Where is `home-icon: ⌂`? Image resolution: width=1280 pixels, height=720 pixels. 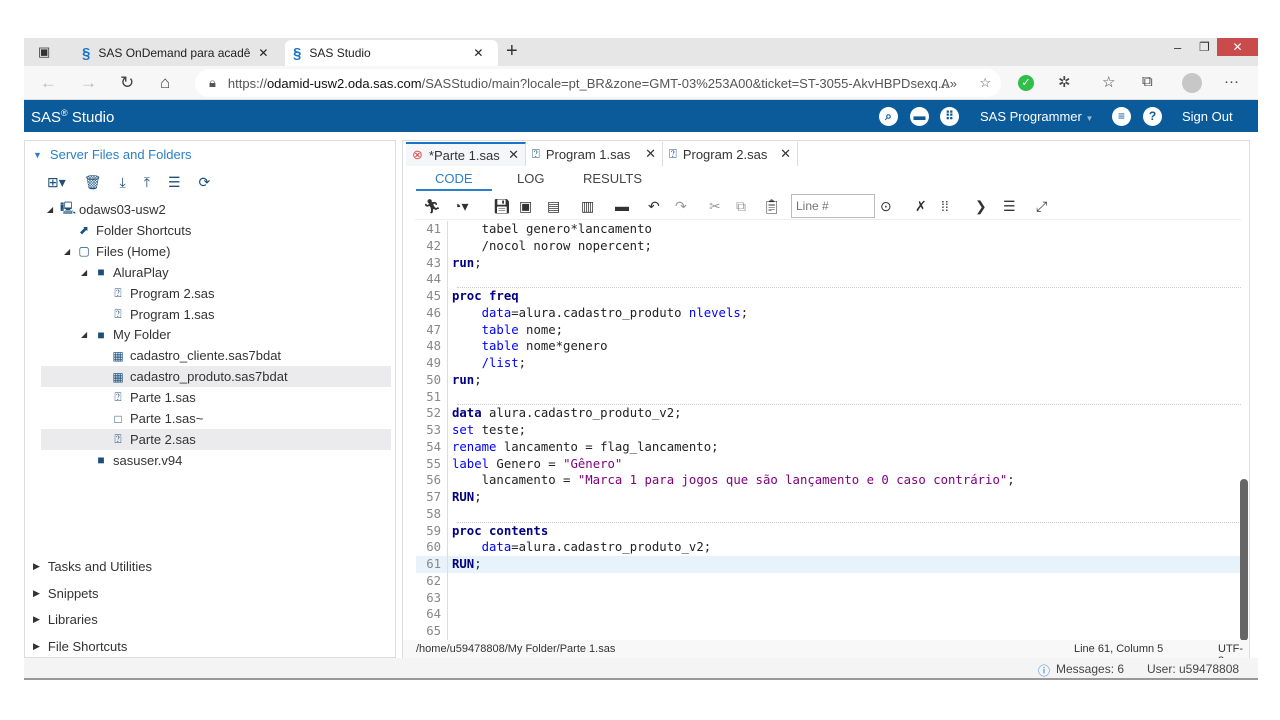 home-icon: ⌂ is located at coordinates (165, 83).